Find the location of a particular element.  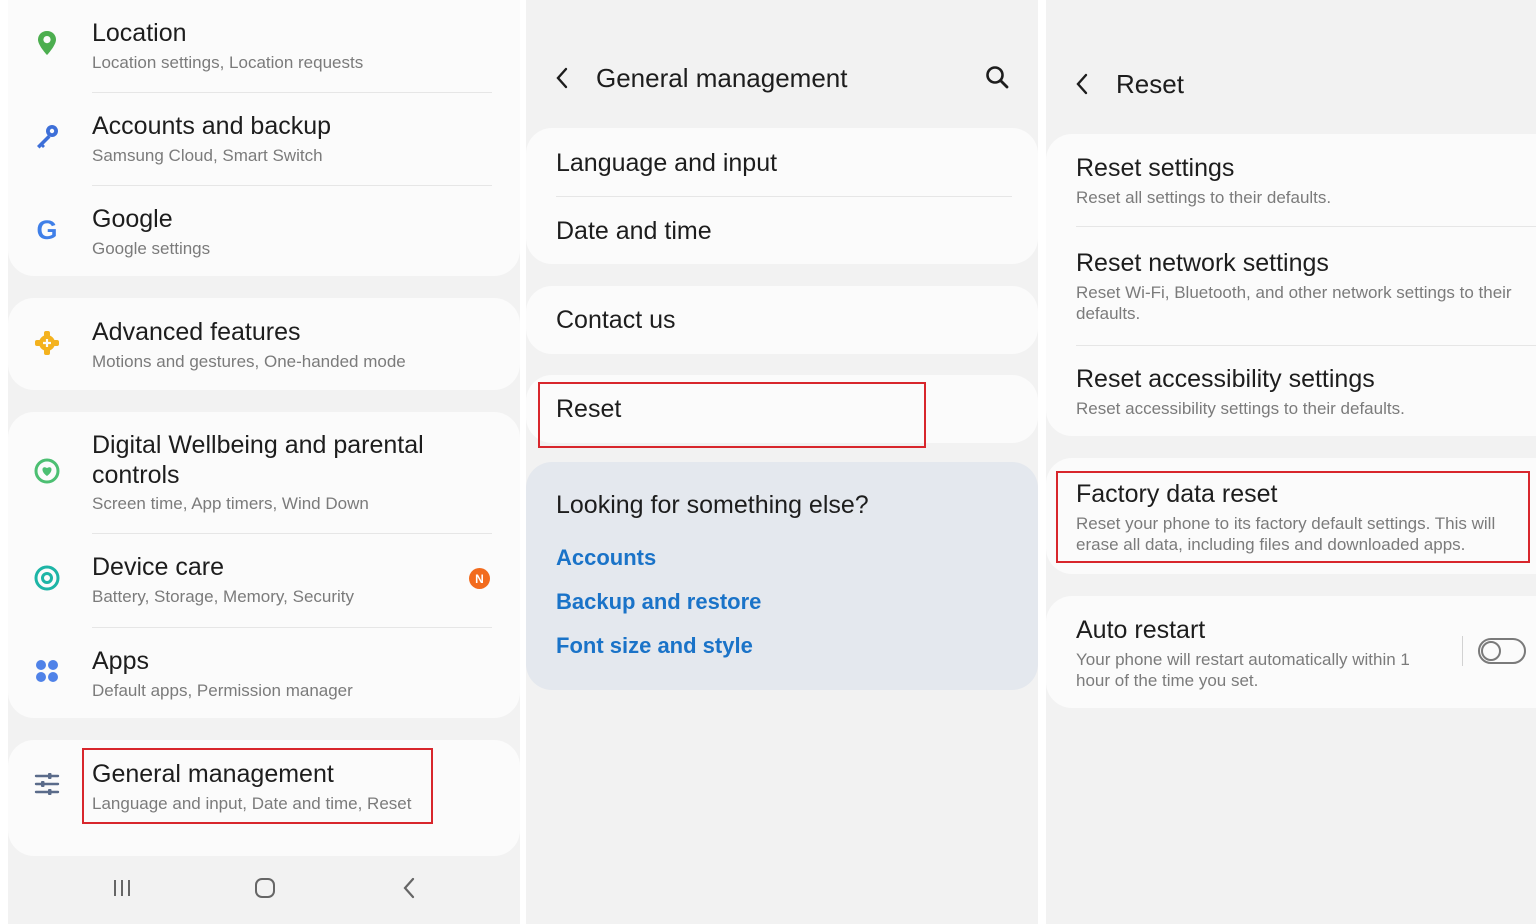

suggestions-title: Looking for something else? is located at coordinates (712, 505).